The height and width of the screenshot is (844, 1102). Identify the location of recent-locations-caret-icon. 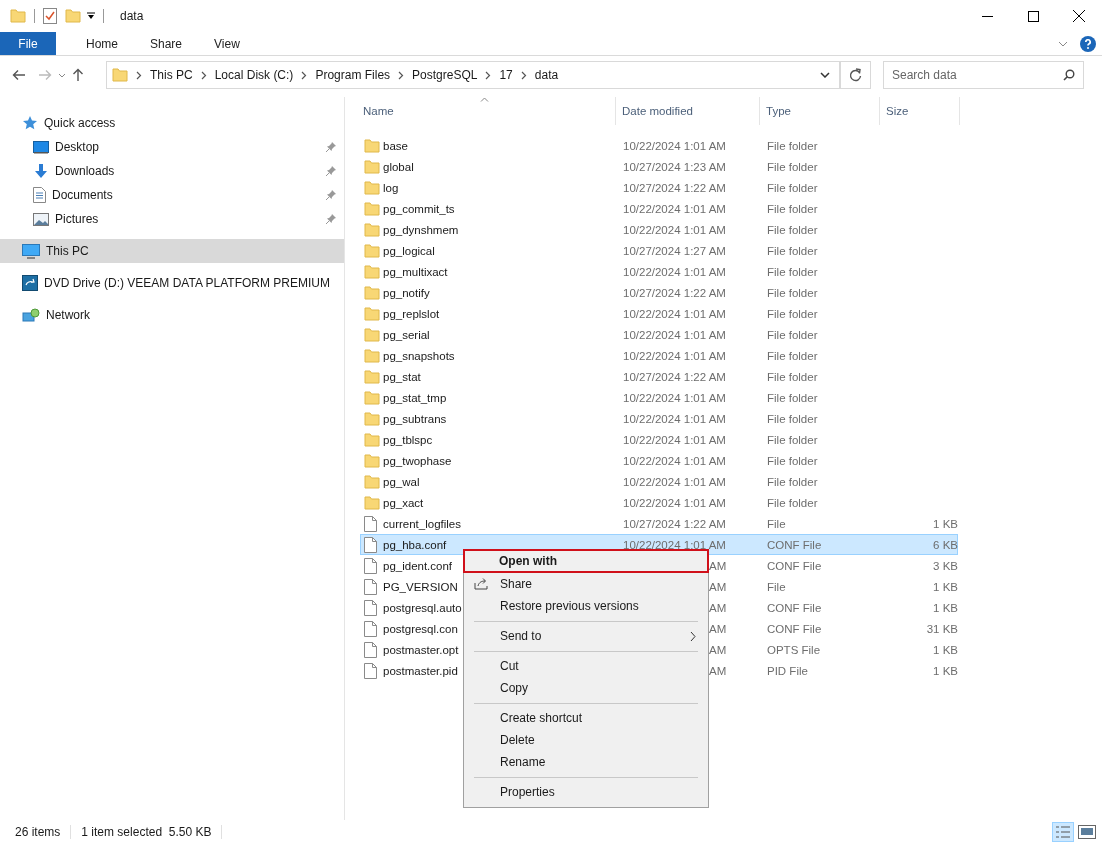
(62, 75).